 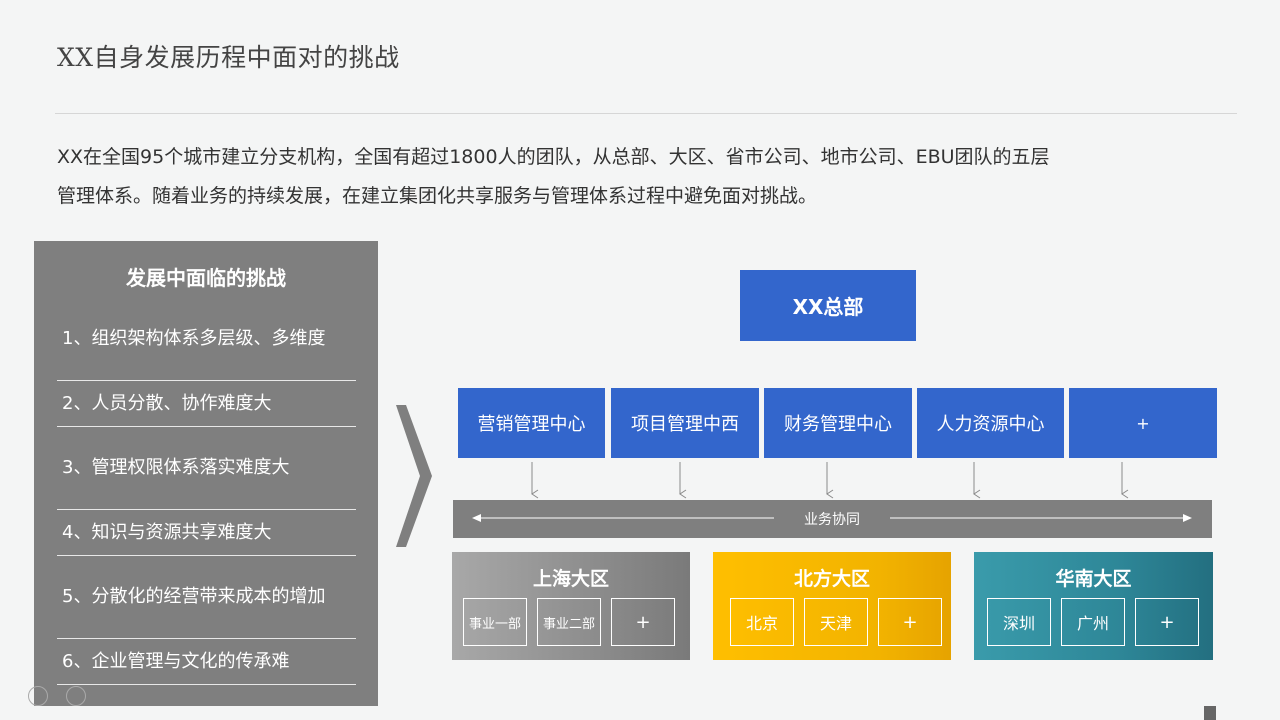 I want to click on region-title: 华南大区, so click(x=1093, y=579).